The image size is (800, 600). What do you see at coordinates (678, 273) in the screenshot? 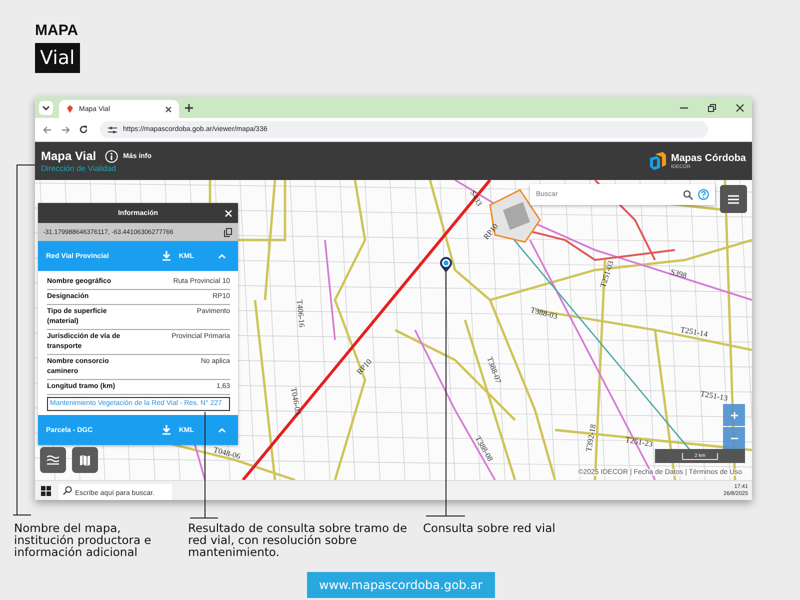
I see `road-label: S398` at bounding box center [678, 273].